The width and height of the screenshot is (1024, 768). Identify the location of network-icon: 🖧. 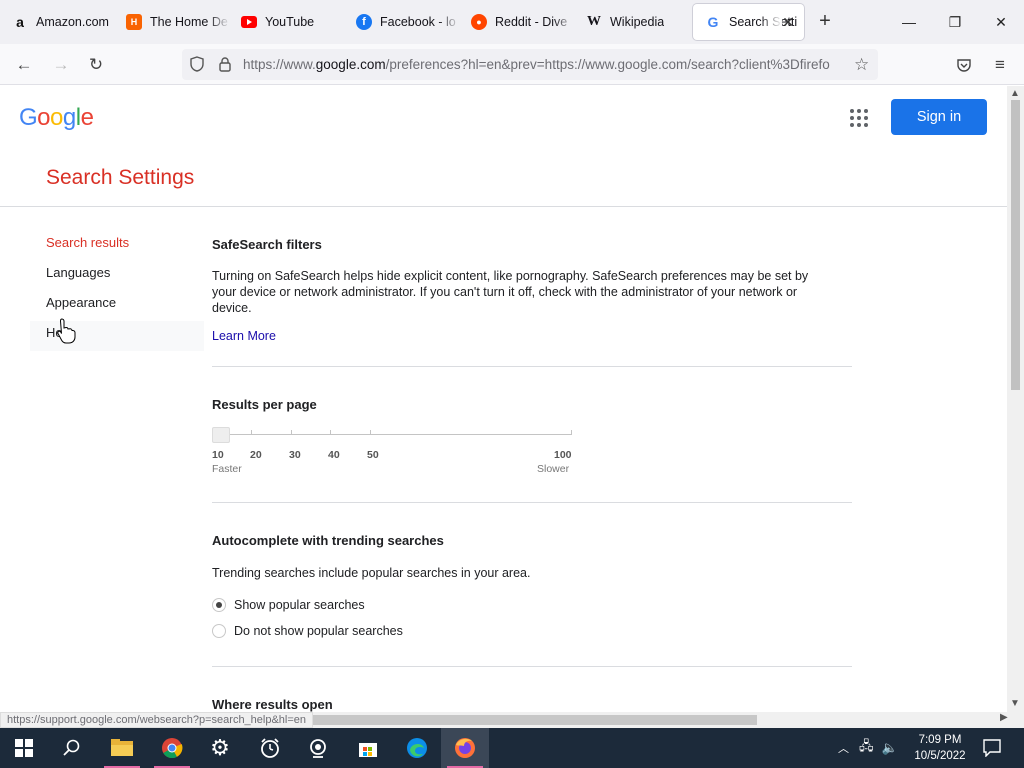
(866, 748).